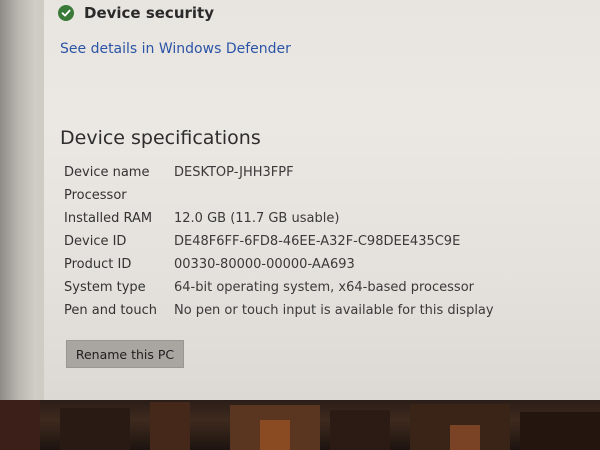  What do you see at coordinates (125, 354) in the screenshot?
I see `rename-pc-button: Rename this PC` at bounding box center [125, 354].